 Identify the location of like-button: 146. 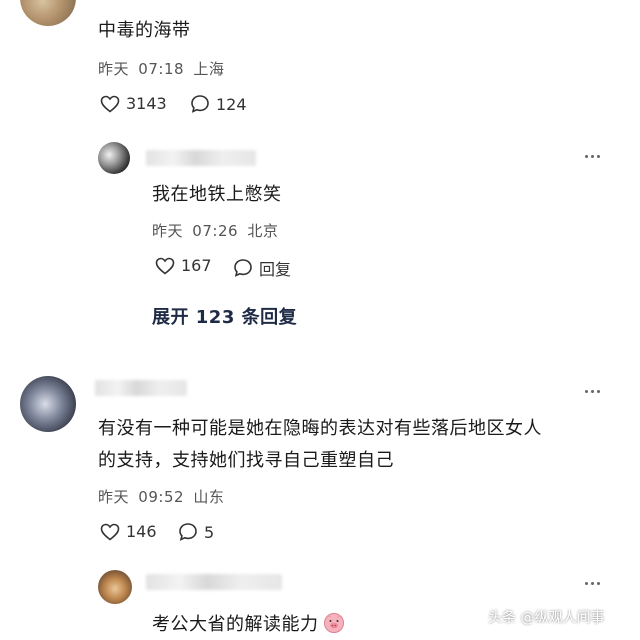
(128, 531).